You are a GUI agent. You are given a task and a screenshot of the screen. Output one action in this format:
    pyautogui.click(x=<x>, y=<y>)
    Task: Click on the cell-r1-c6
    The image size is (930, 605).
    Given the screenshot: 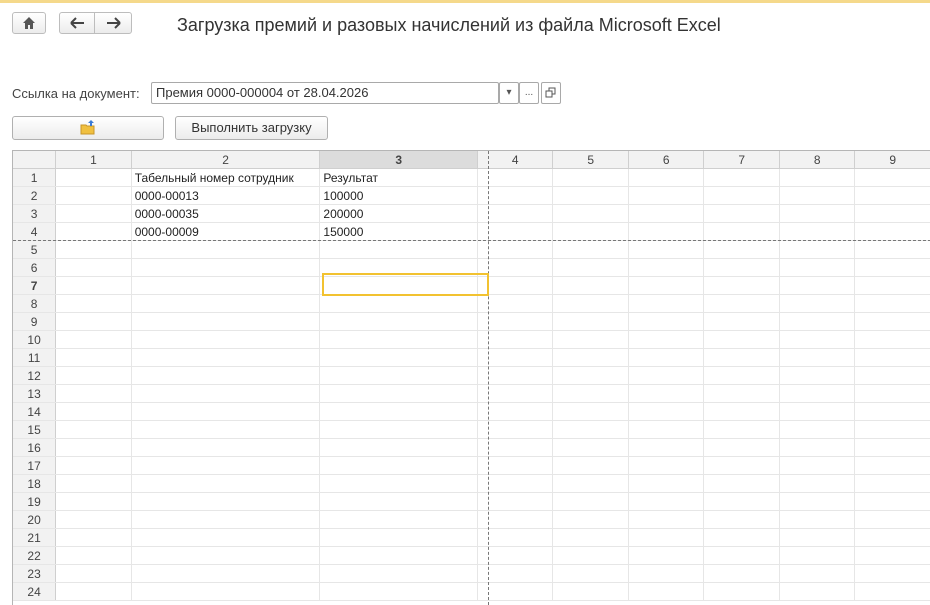 What is the action you would take?
    pyautogui.click(x=666, y=177)
    